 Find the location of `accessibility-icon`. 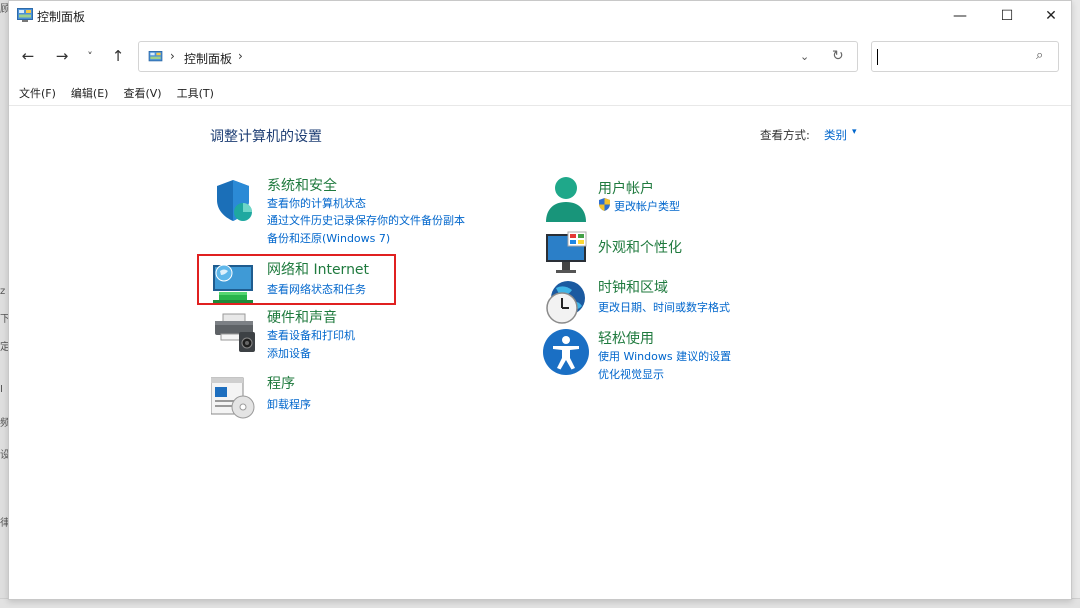

accessibility-icon is located at coordinates (566, 352).